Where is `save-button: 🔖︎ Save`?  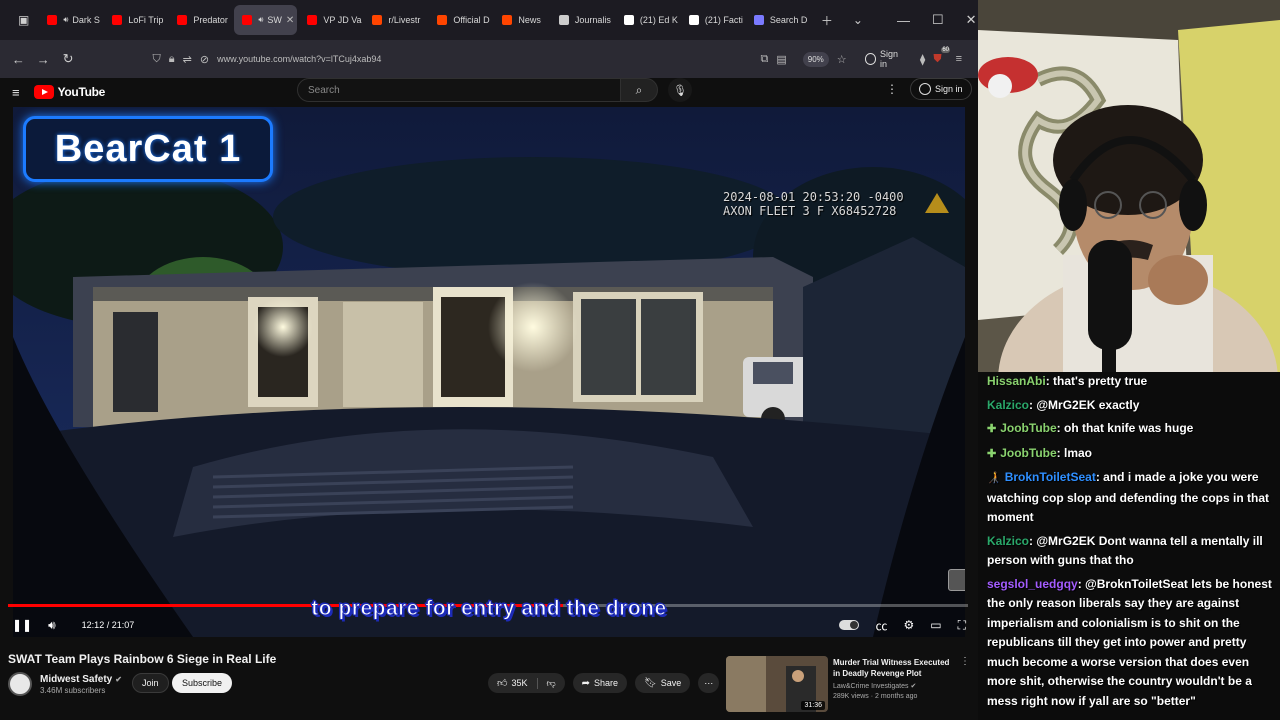 save-button: 🔖︎ Save is located at coordinates (663, 683).